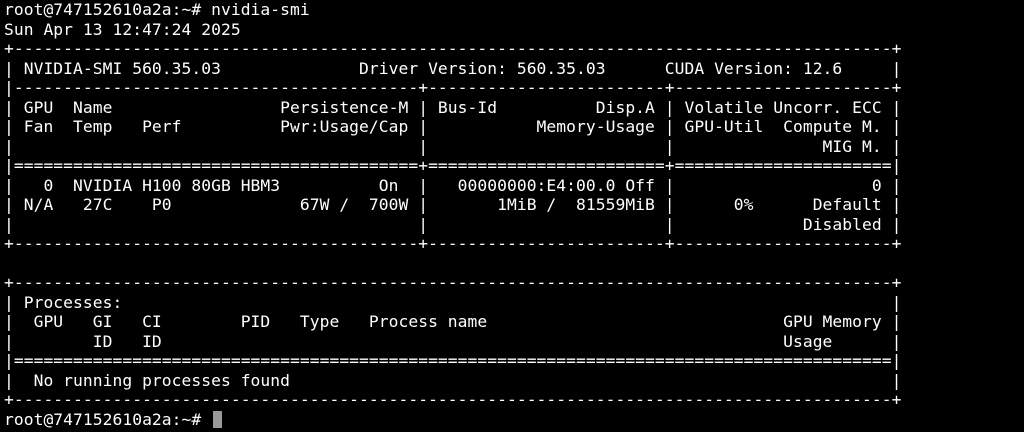 This screenshot has width=1024, height=432. What do you see at coordinates (453, 380) in the screenshot?
I see `proc-table-message: | No running processes found |` at bounding box center [453, 380].